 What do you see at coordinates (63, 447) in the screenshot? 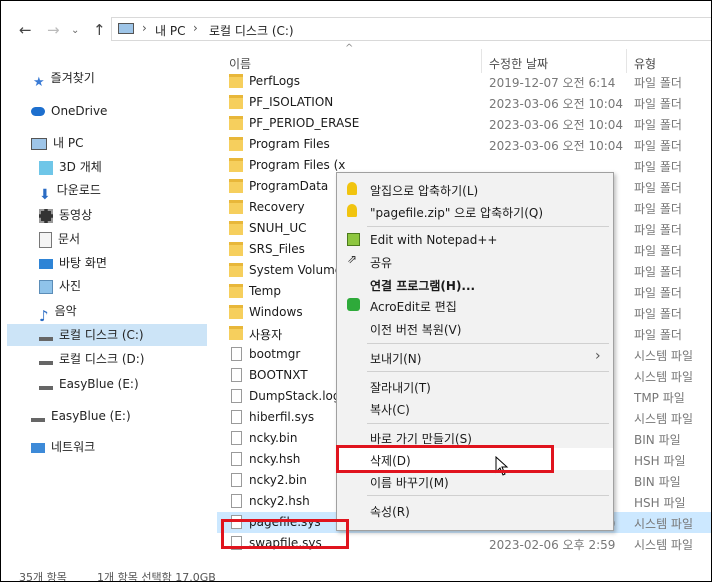
I see `nav-item-network: 네트워크` at bounding box center [63, 447].